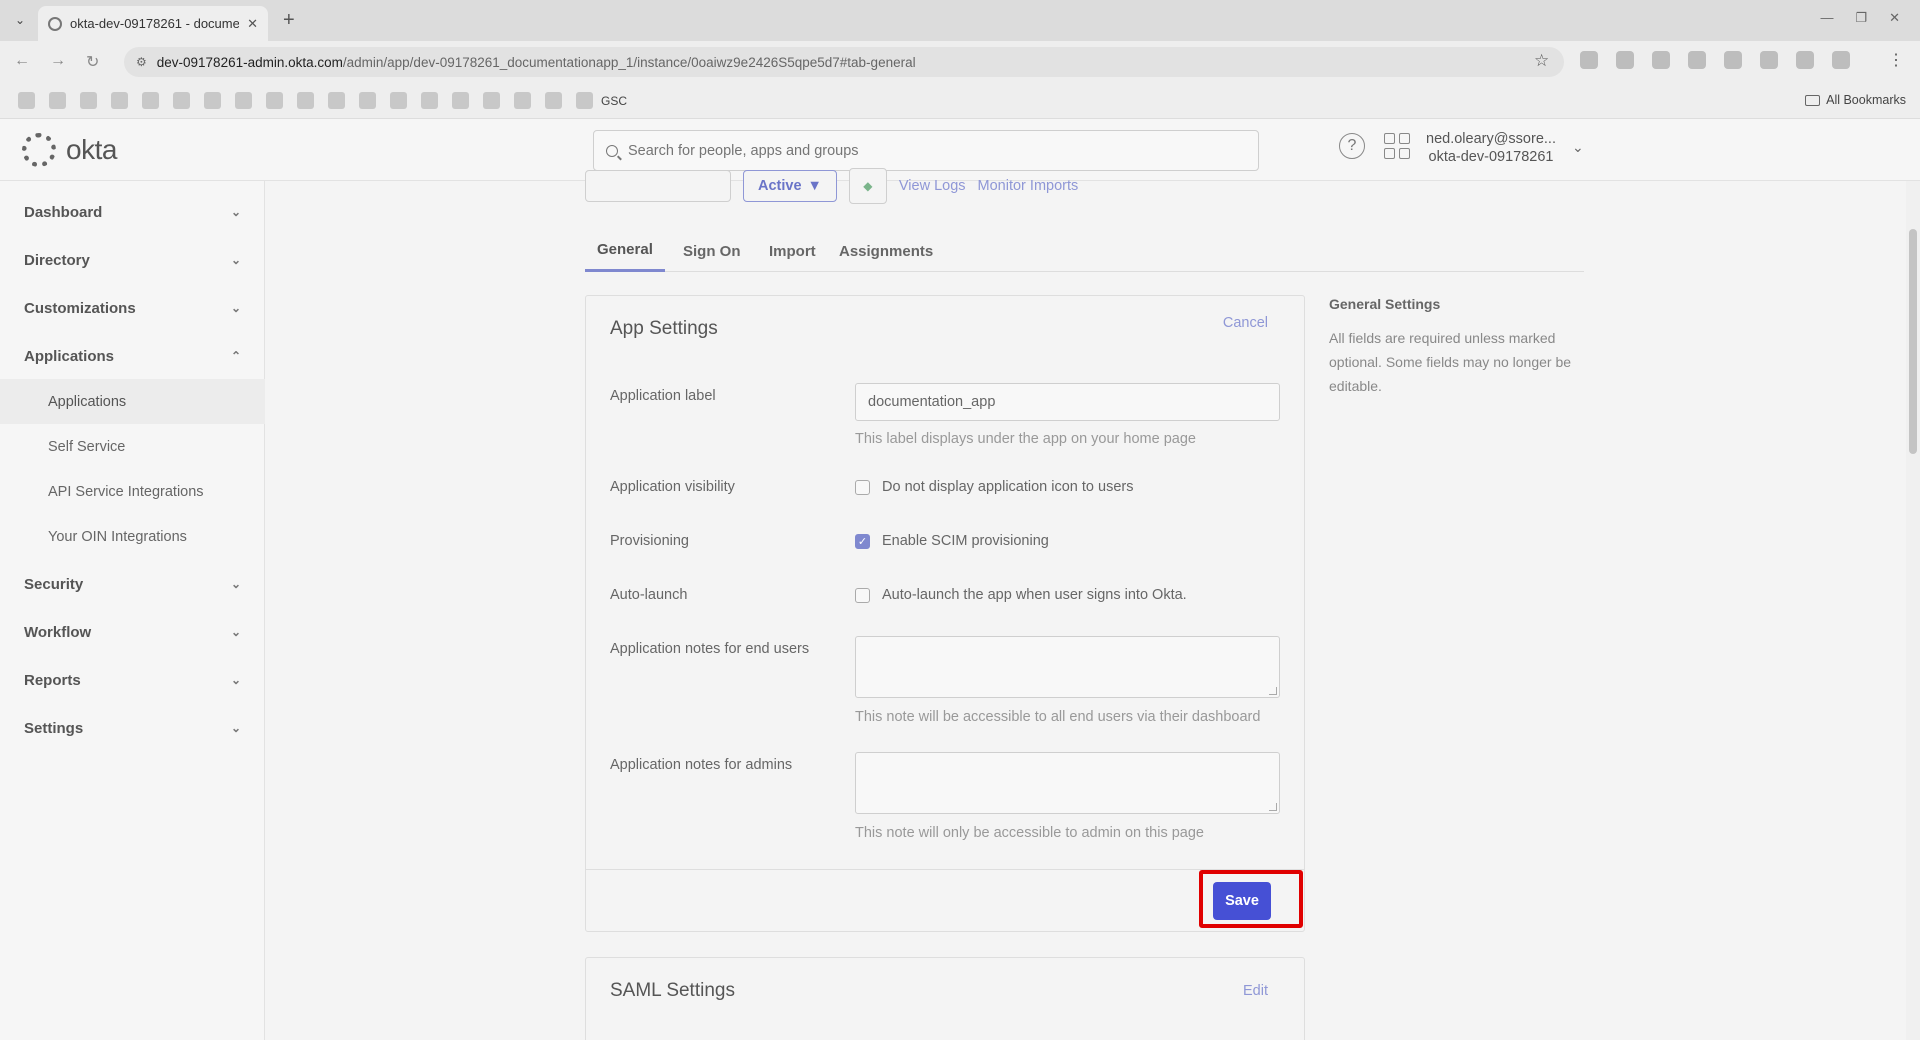  I want to click on site-info-icon: ⚙, so click(141, 62).